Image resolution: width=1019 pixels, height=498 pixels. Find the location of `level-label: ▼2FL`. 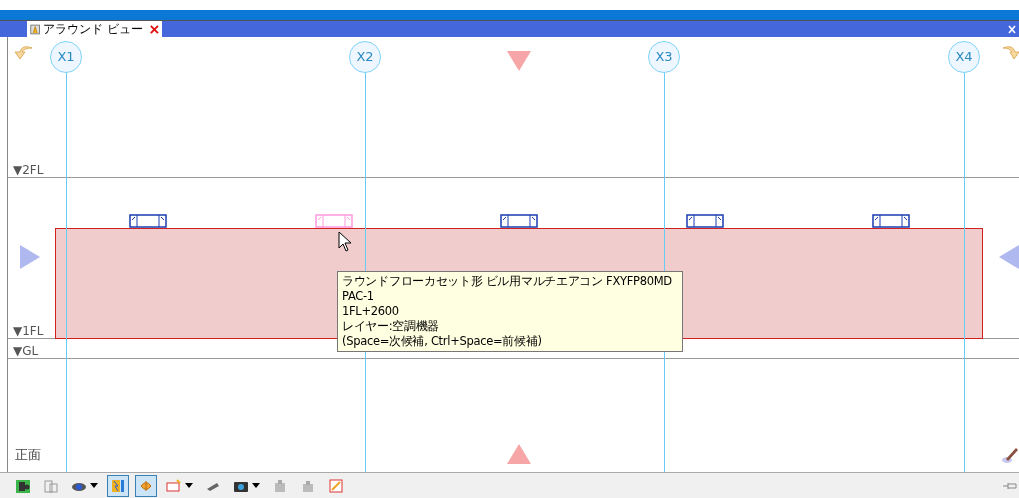

level-label: ▼2FL is located at coordinates (28, 170).